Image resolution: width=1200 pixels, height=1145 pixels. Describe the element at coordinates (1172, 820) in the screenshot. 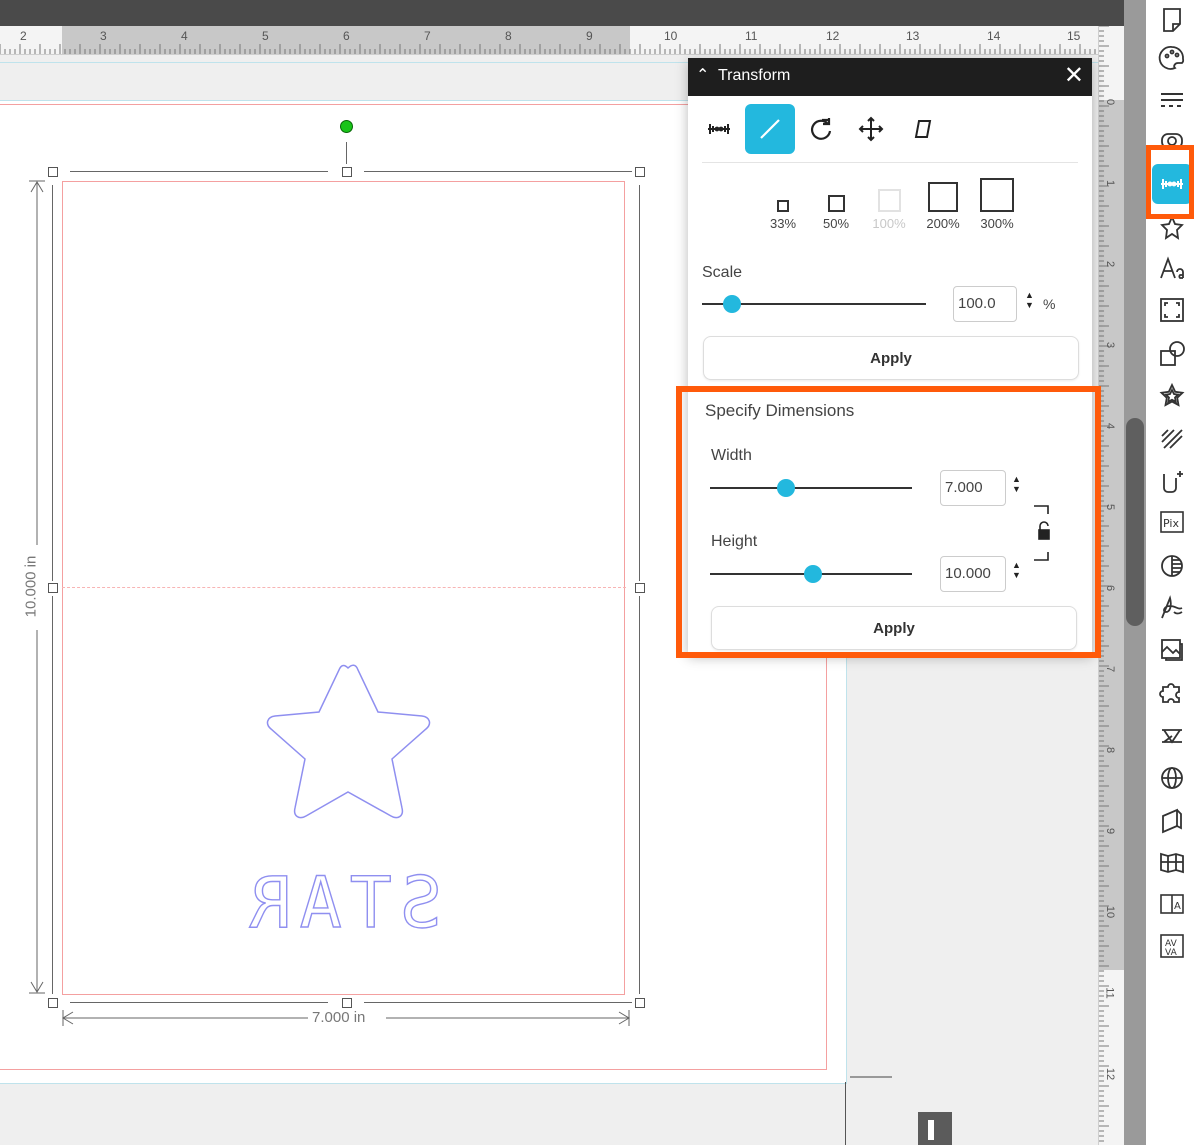

I see `fold-icon` at that location.